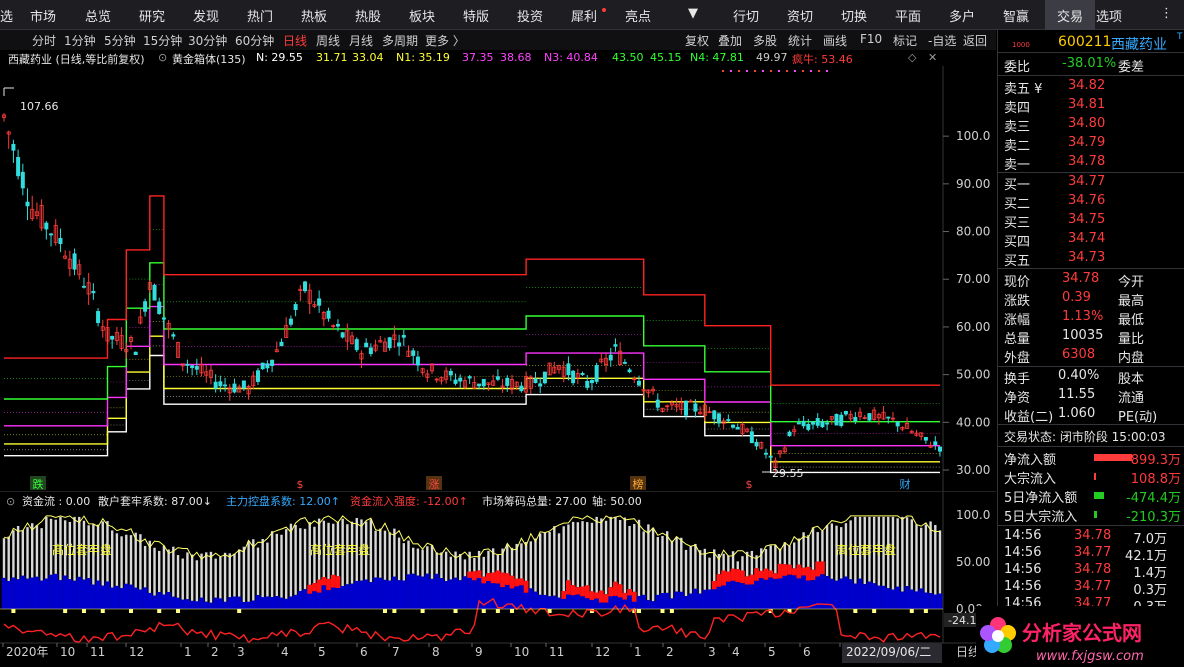 The height and width of the screenshot is (667, 1184). Describe the element at coordinates (1084, 42) in the screenshot. I see `stock-code: 600211` at that location.